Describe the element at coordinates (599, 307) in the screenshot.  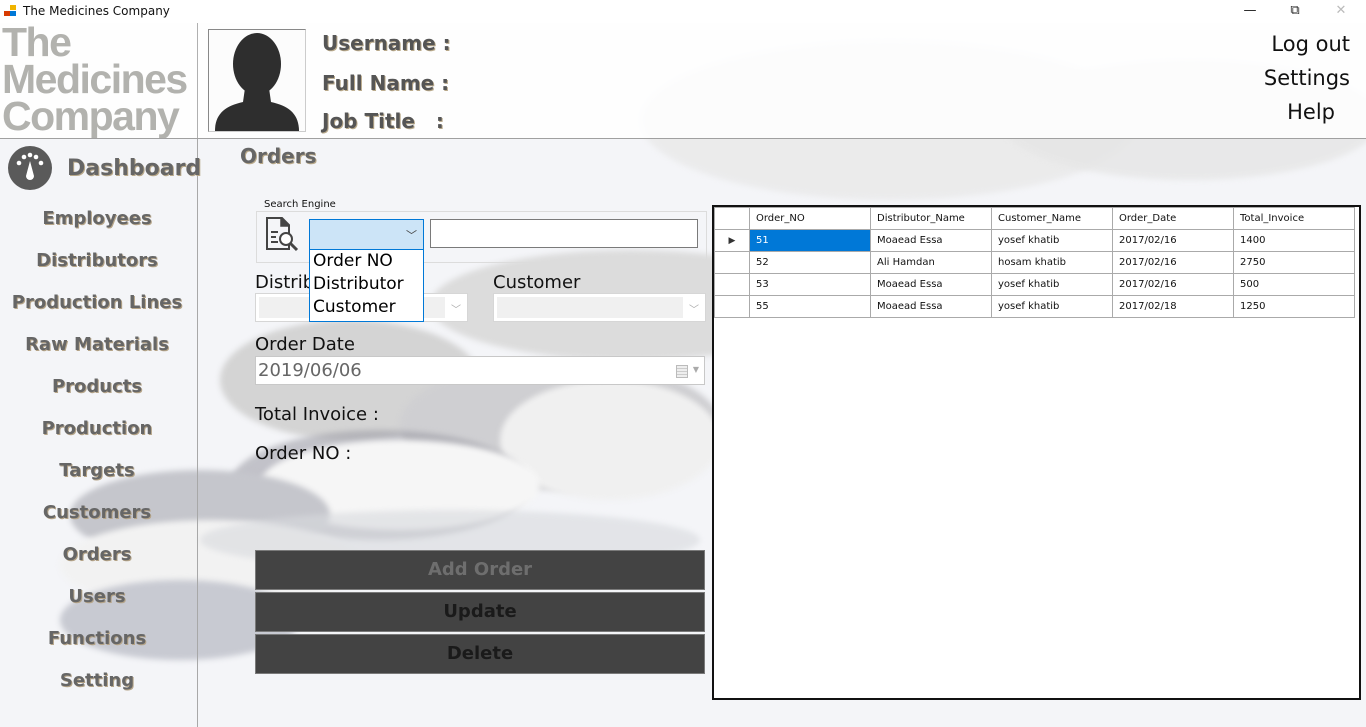
I see `customer-select: ﹀` at that location.